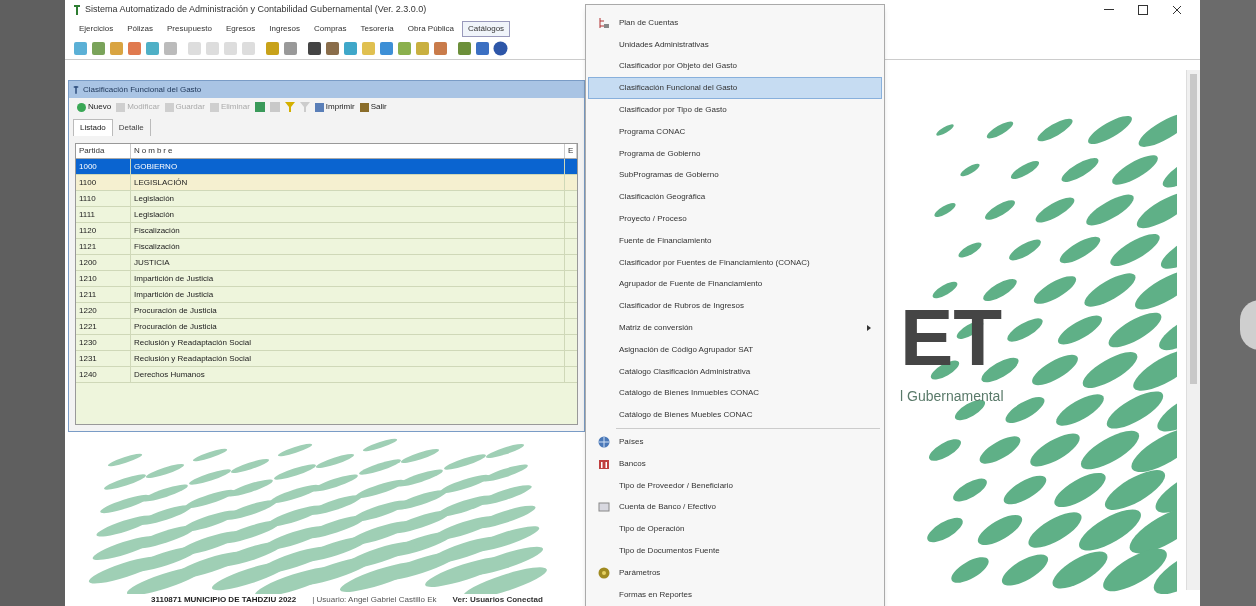 The height and width of the screenshot is (606, 1256). What do you see at coordinates (497, 600) in the screenshot?
I see `status-link: Ver: Usuarios Conectad` at bounding box center [497, 600].